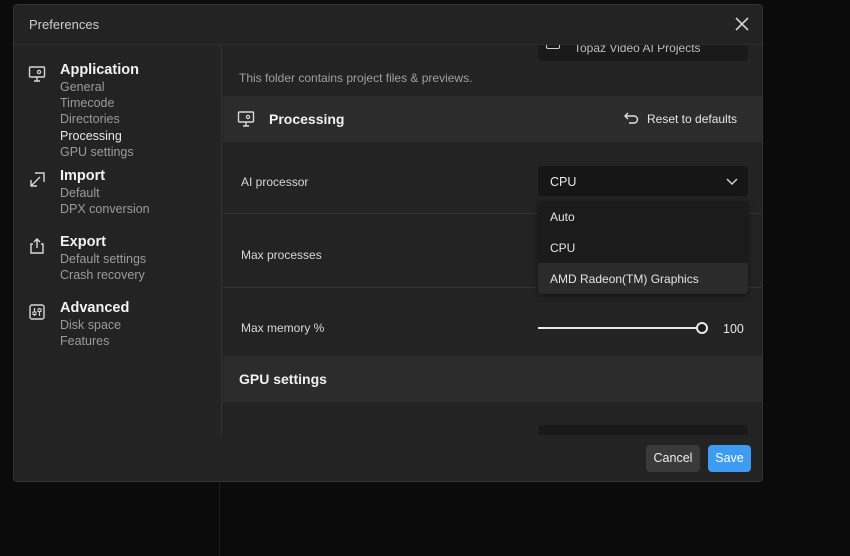  What do you see at coordinates (37, 312) in the screenshot?
I see `sliders-icon` at bounding box center [37, 312].